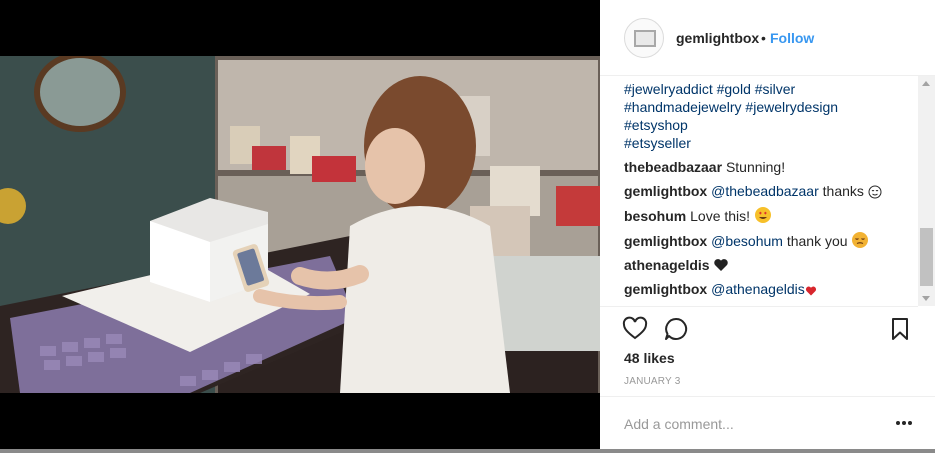  What do you see at coordinates (635, 329) in the screenshot?
I see `heart-outline-icon` at bounding box center [635, 329].